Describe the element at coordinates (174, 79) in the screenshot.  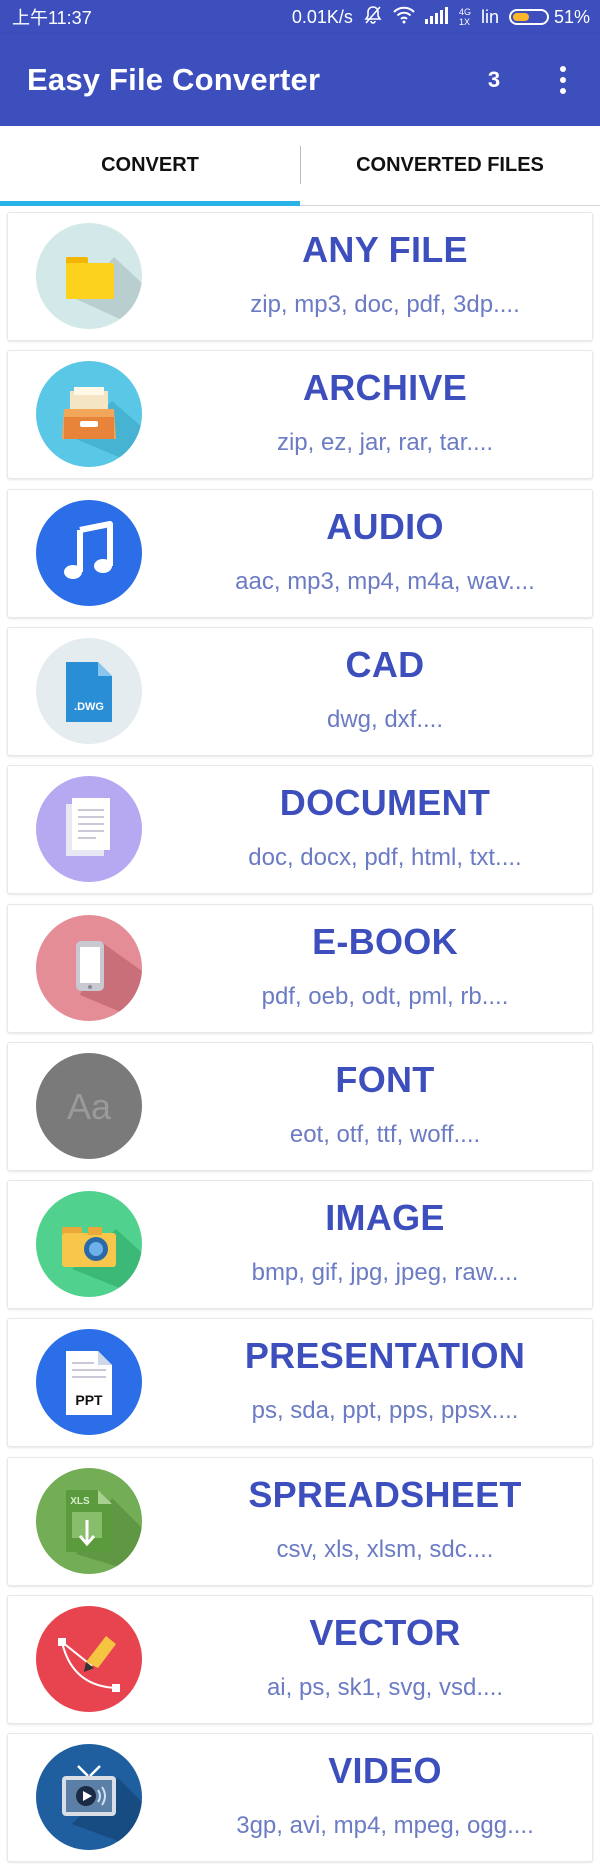
I see `app-title: Easy File Converter` at that location.